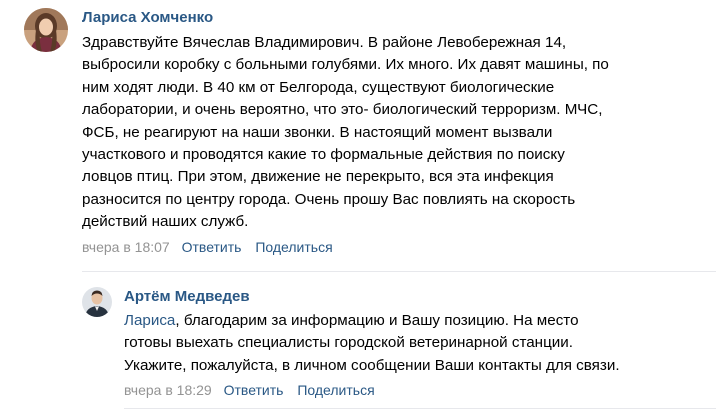 The image size is (721, 412). What do you see at coordinates (168, 390) in the screenshot?
I see `comment-date: вчера в 18:29` at bounding box center [168, 390].